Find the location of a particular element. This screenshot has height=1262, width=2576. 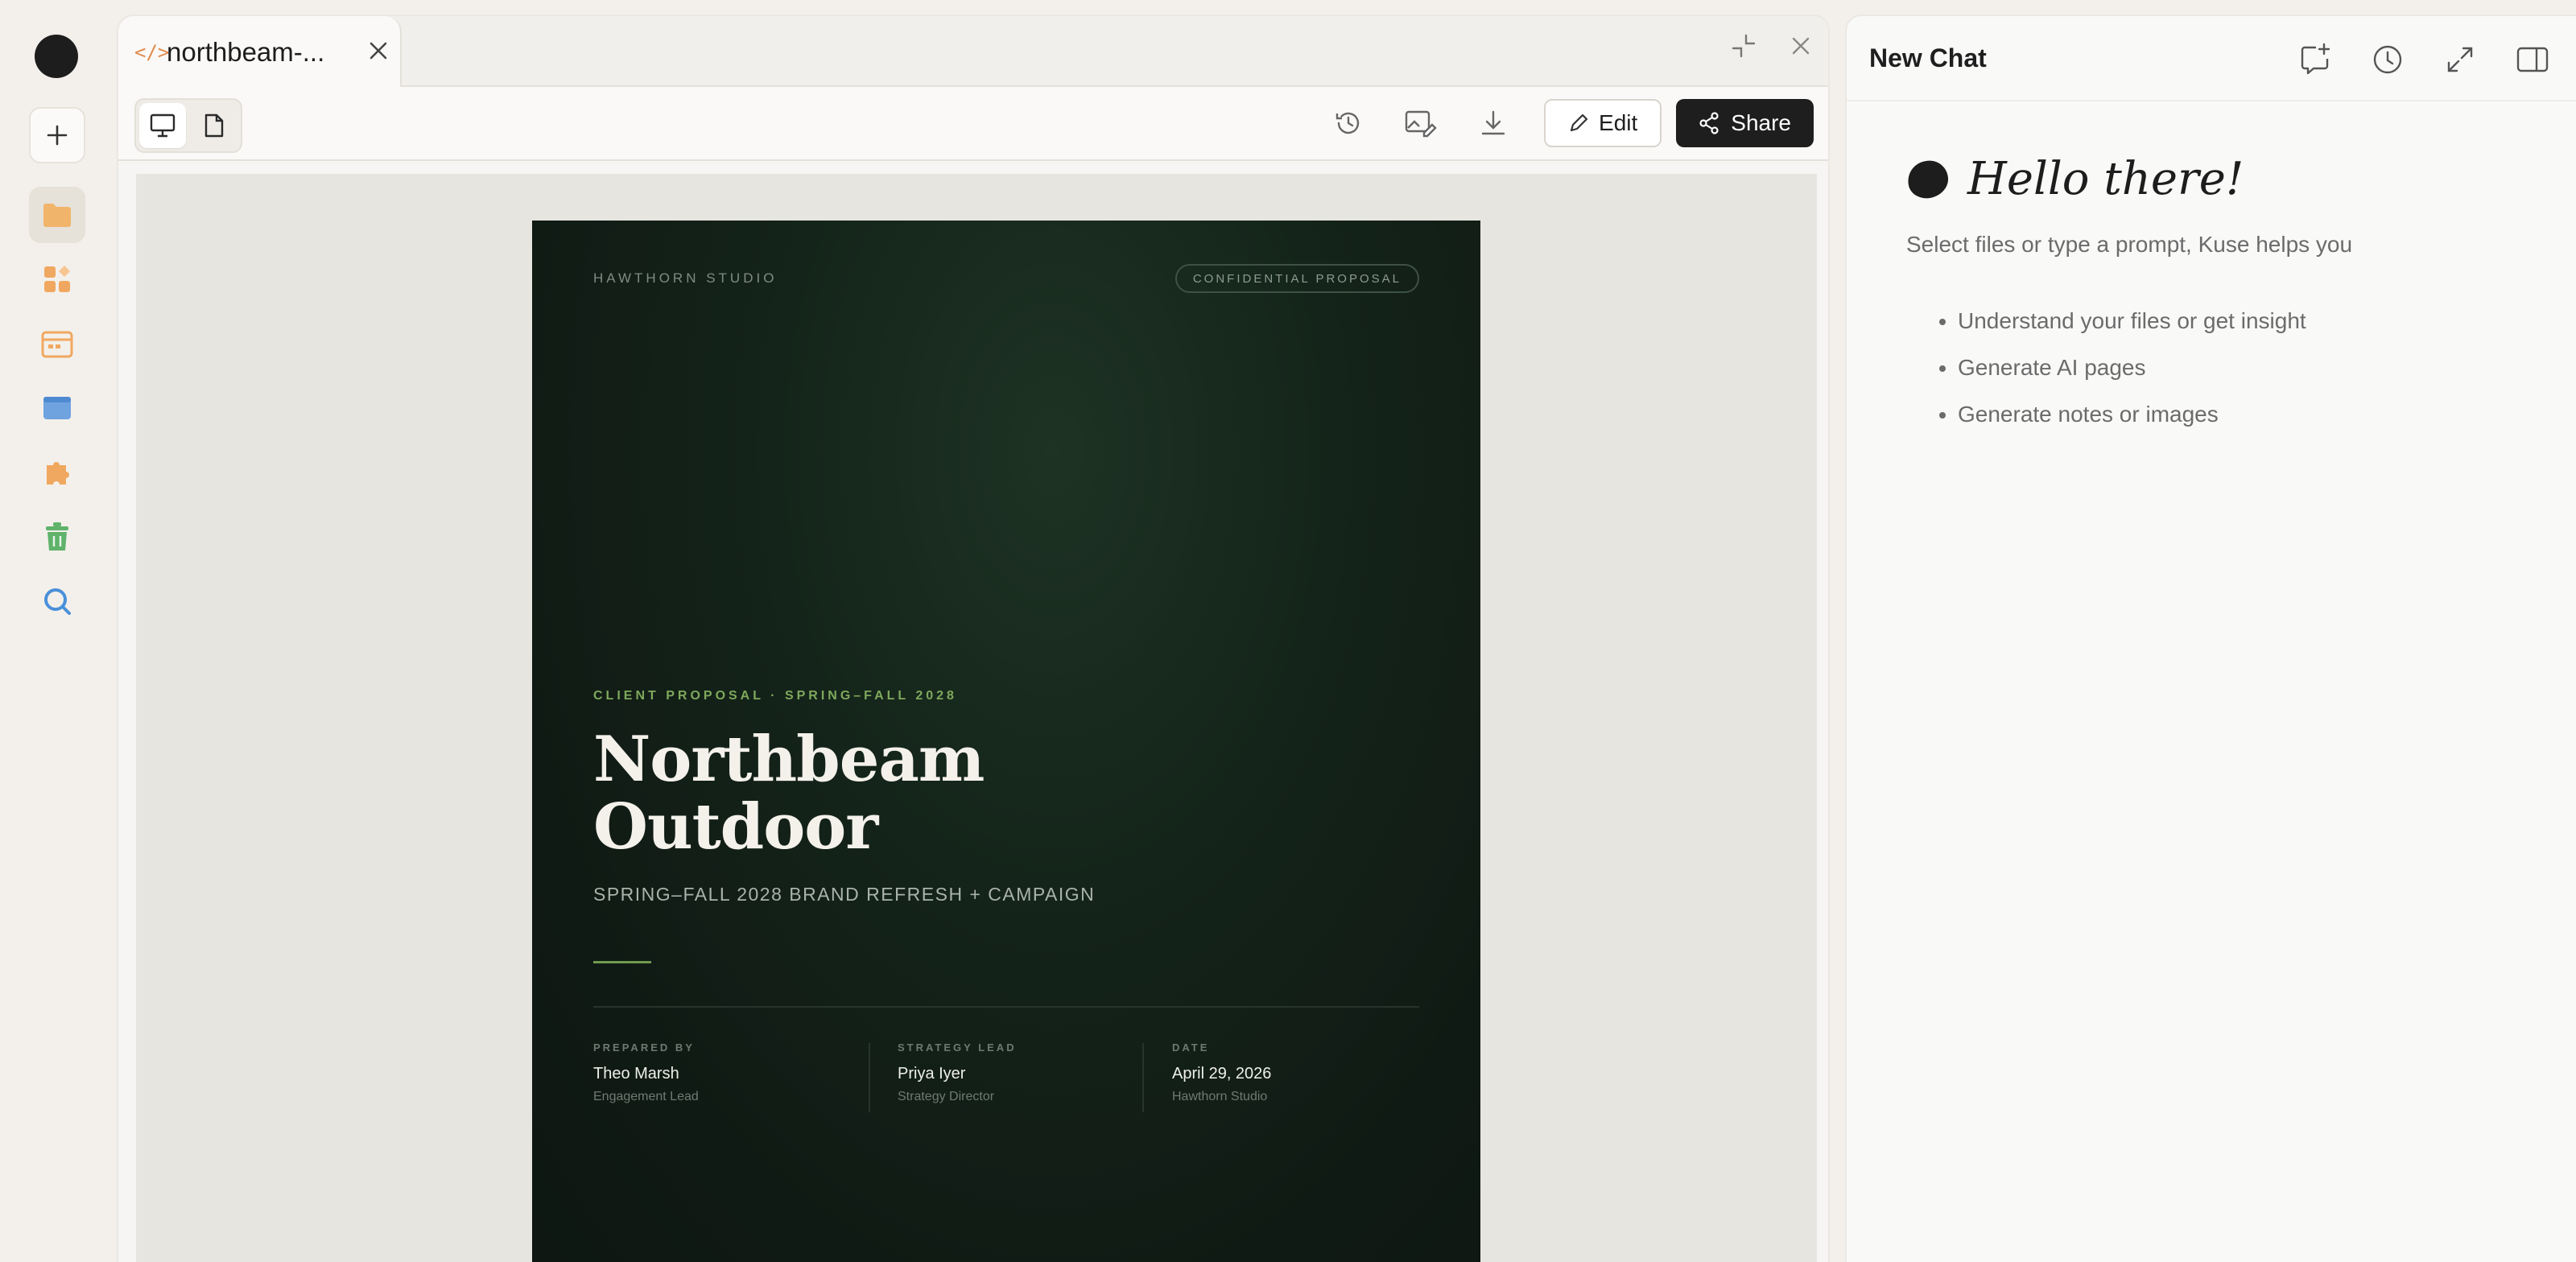

list-item: Understand your files or get insight is located at coordinates (2132, 321).